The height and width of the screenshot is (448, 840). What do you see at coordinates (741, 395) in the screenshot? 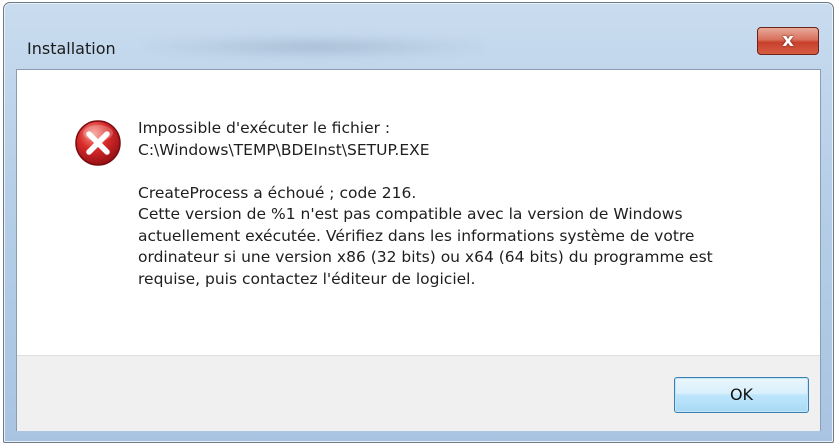
I see `ok-button: OK` at bounding box center [741, 395].